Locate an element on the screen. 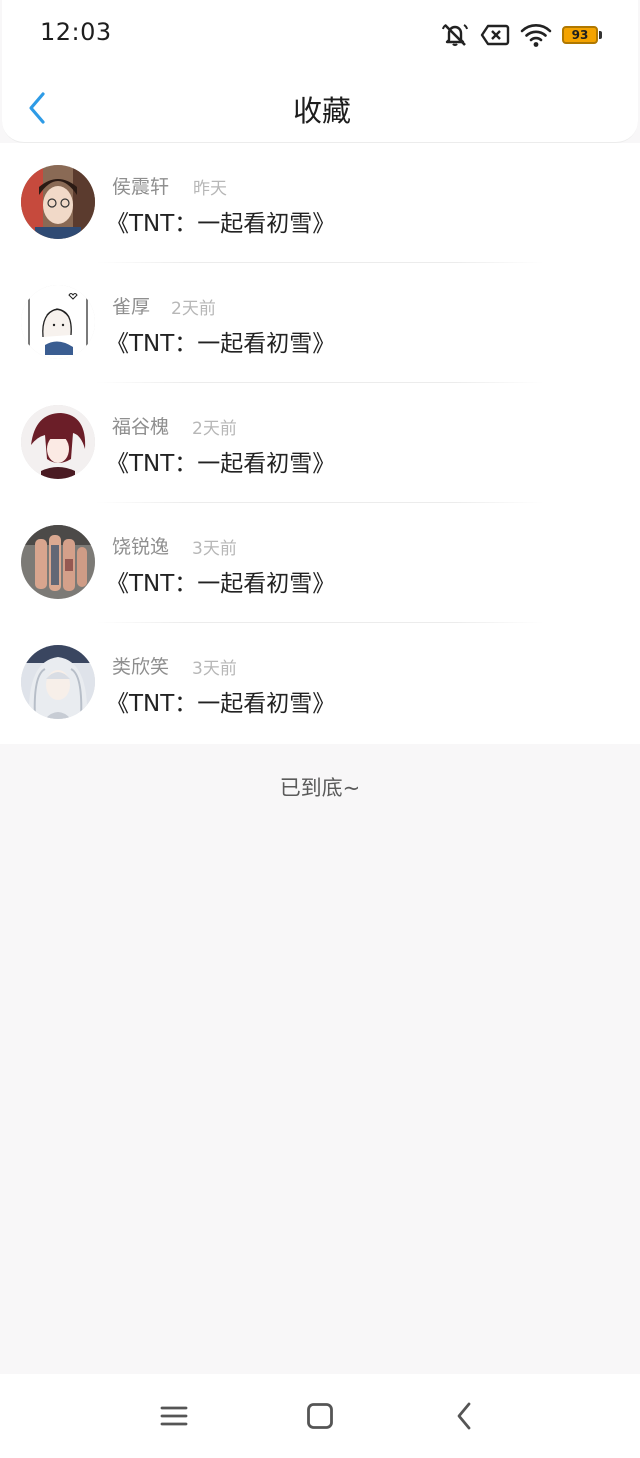  user-name: 类欣笑 is located at coordinates (141, 667).